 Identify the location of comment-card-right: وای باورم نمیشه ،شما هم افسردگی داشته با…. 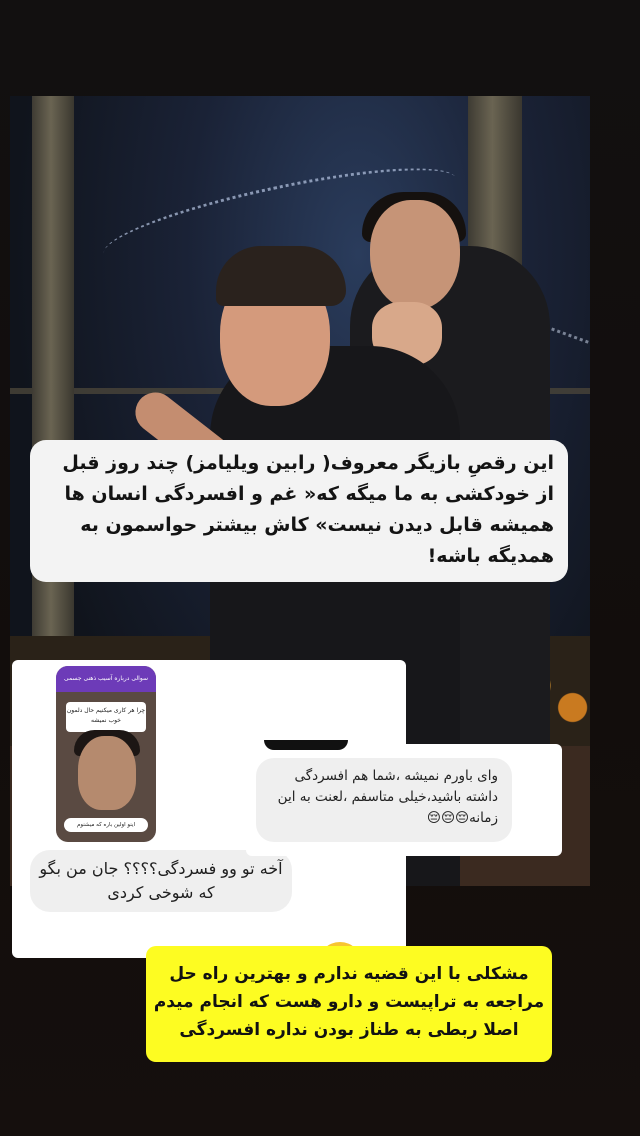
(404, 798).